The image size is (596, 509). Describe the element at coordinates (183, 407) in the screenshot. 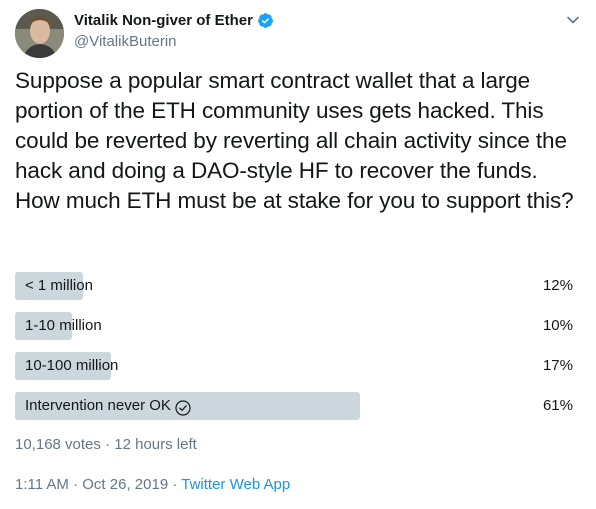

I see `check-circle-icon` at that location.